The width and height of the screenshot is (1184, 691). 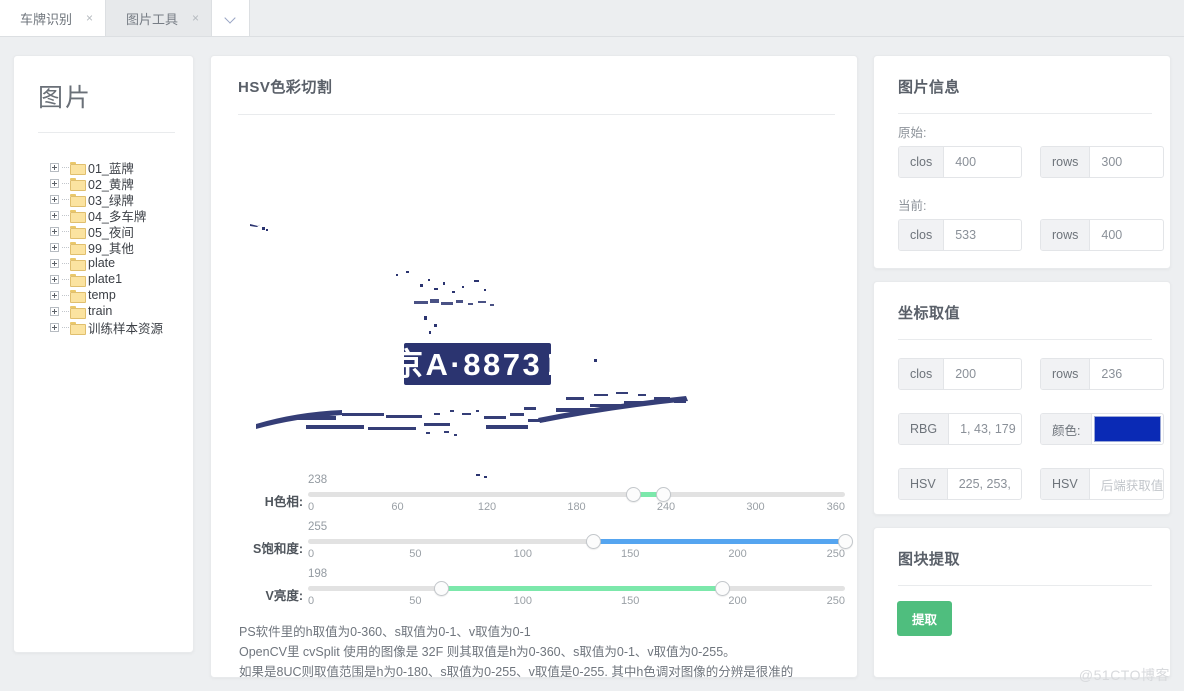 What do you see at coordinates (318, 527) in the screenshot?
I see `slider-value: 255` at bounding box center [318, 527].